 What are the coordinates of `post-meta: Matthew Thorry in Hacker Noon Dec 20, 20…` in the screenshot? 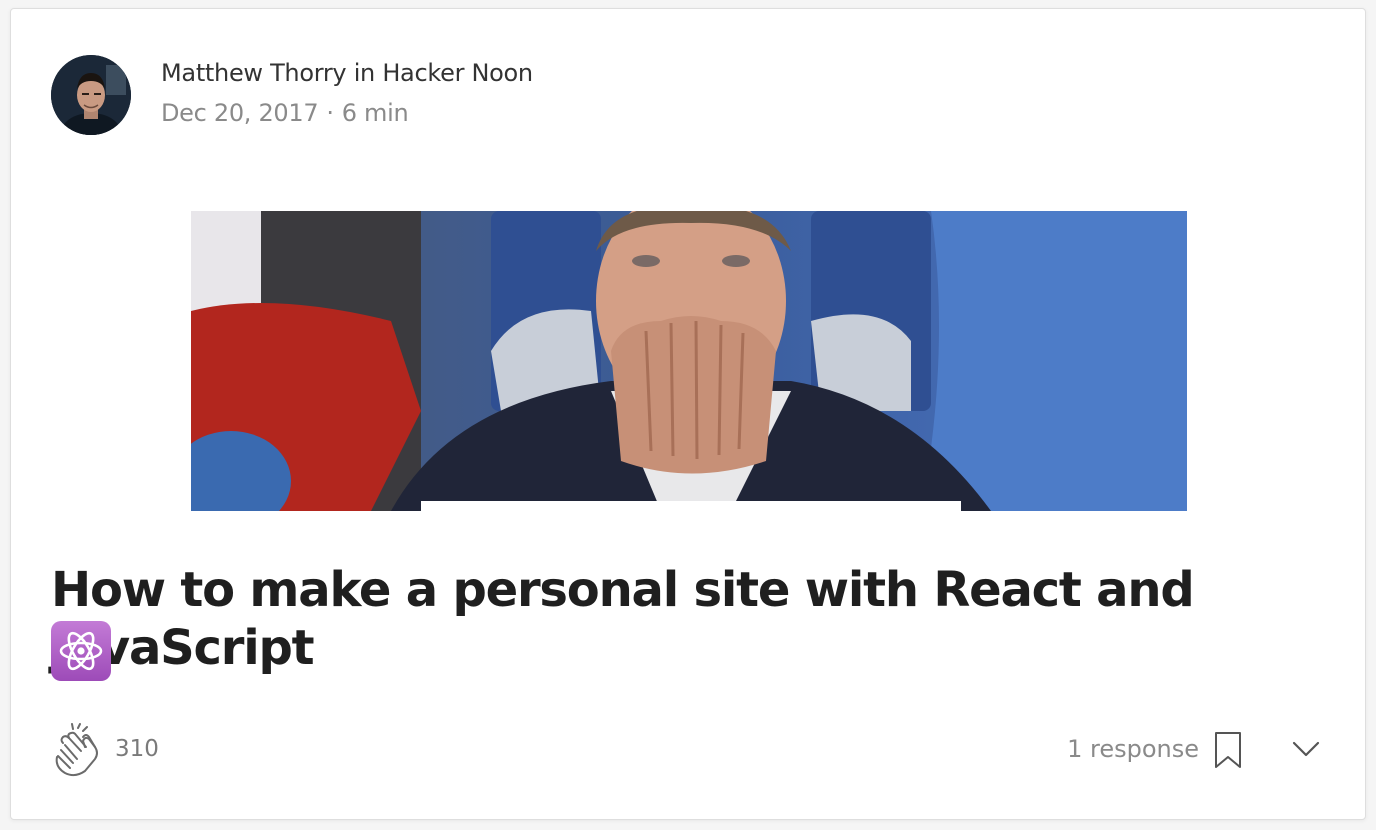 It's located at (347, 93).